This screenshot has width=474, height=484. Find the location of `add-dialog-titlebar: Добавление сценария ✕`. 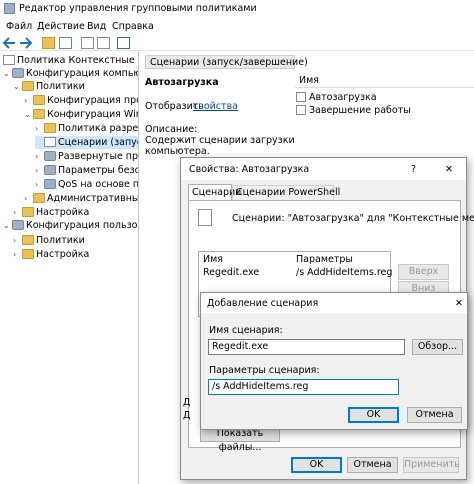

add-dialog-titlebar: Добавление сценария ✕ is located at coordinates (334, 303).